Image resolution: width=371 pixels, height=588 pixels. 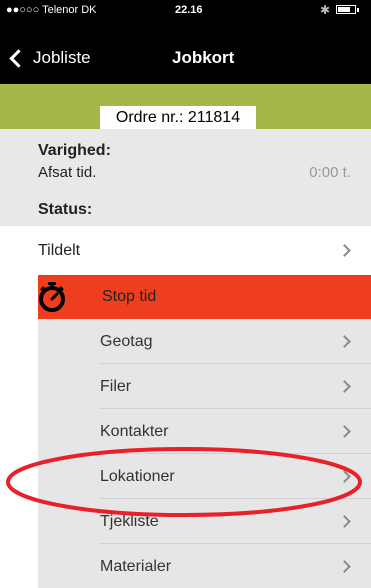 I want to click on menu-item-label: Geotag, so click(x=126, y=341).